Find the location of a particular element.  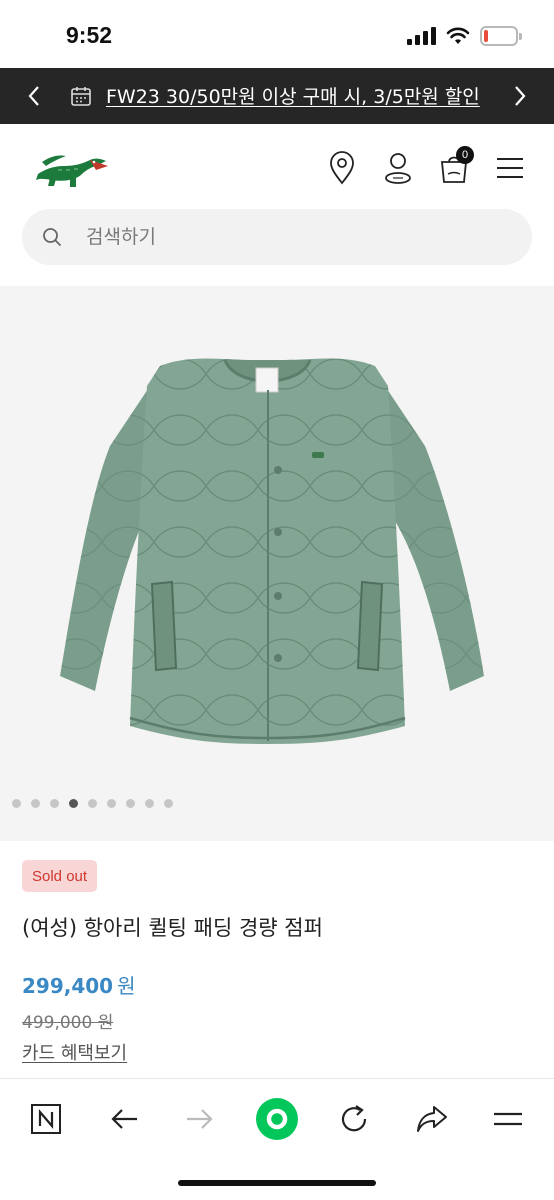

green-dot-button is located at coordinates (277, 1119).